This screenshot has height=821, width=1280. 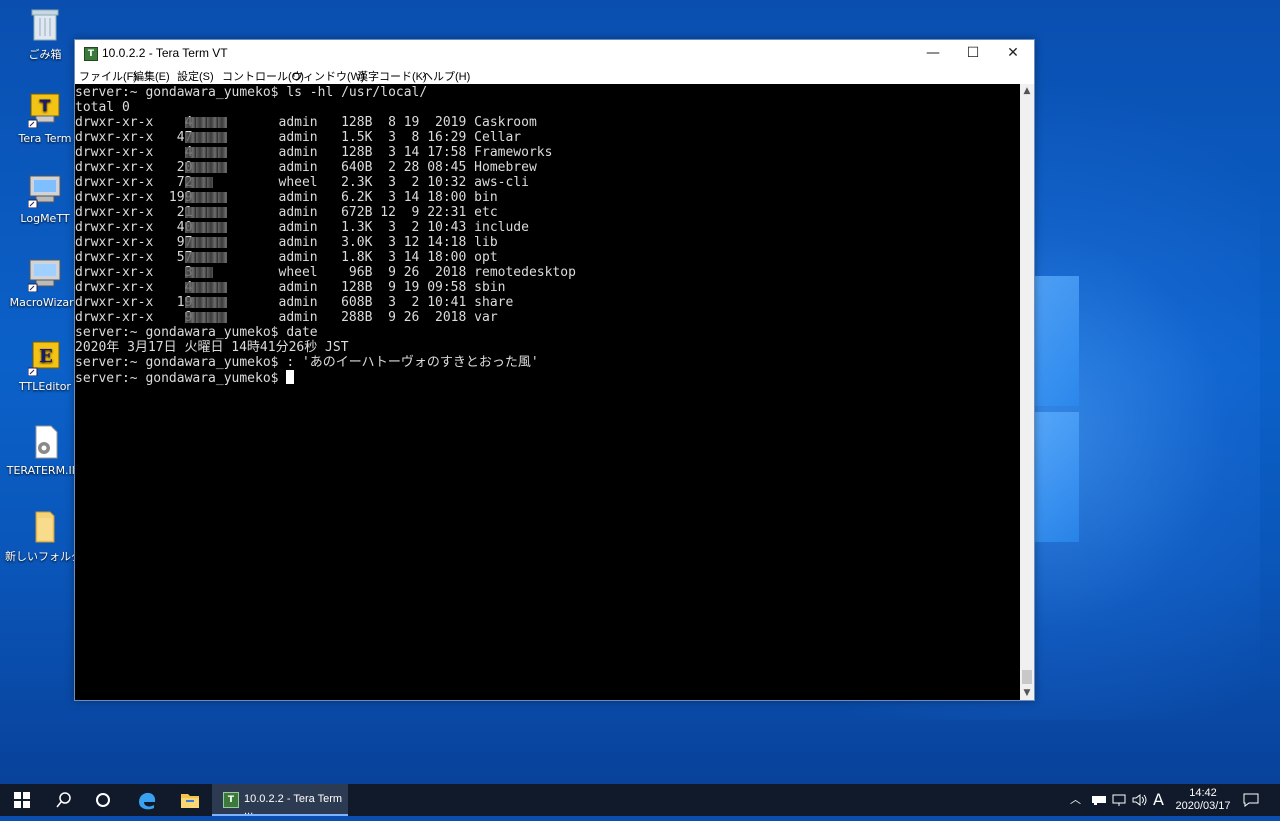 I want to click on desktop-icon-logmett: LogMeTT, so click(x=45, y=198).